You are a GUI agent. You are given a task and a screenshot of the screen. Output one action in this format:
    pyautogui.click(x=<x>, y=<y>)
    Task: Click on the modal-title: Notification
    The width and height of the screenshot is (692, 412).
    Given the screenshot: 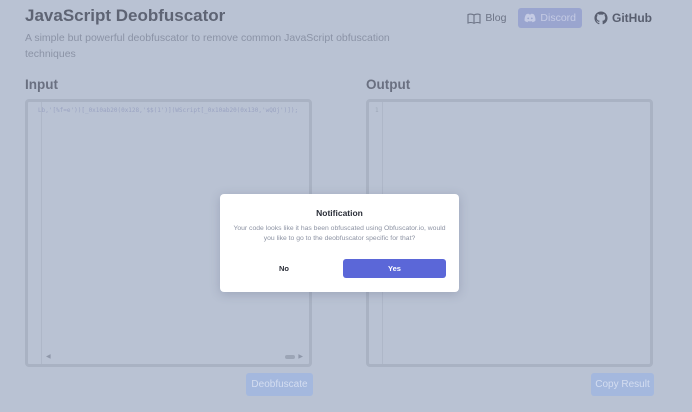 What is the action you would take?
    pyautogui.click(x=339, y=213)
    